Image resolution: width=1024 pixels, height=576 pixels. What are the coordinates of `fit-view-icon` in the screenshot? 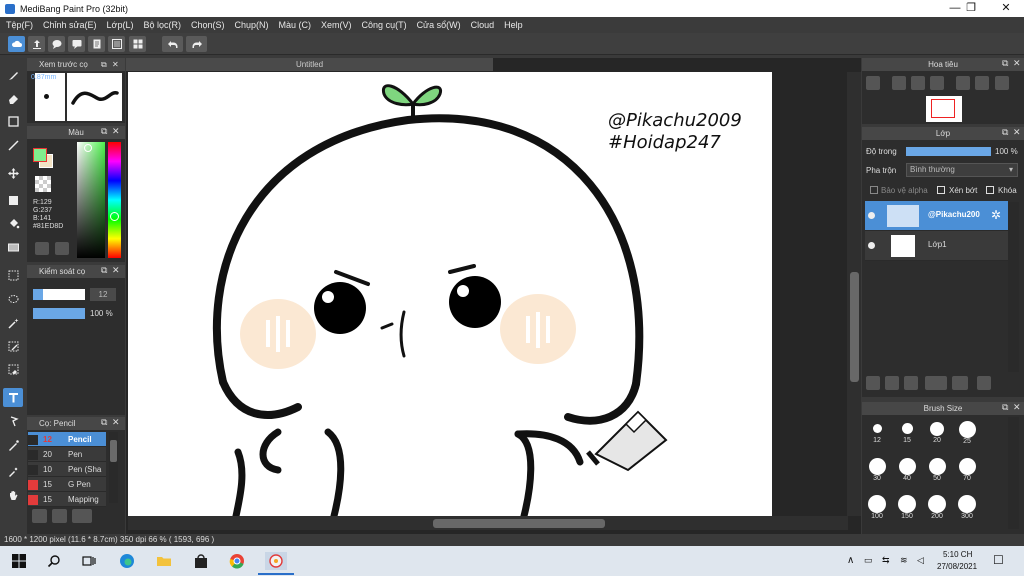 It's located at (918, 83).